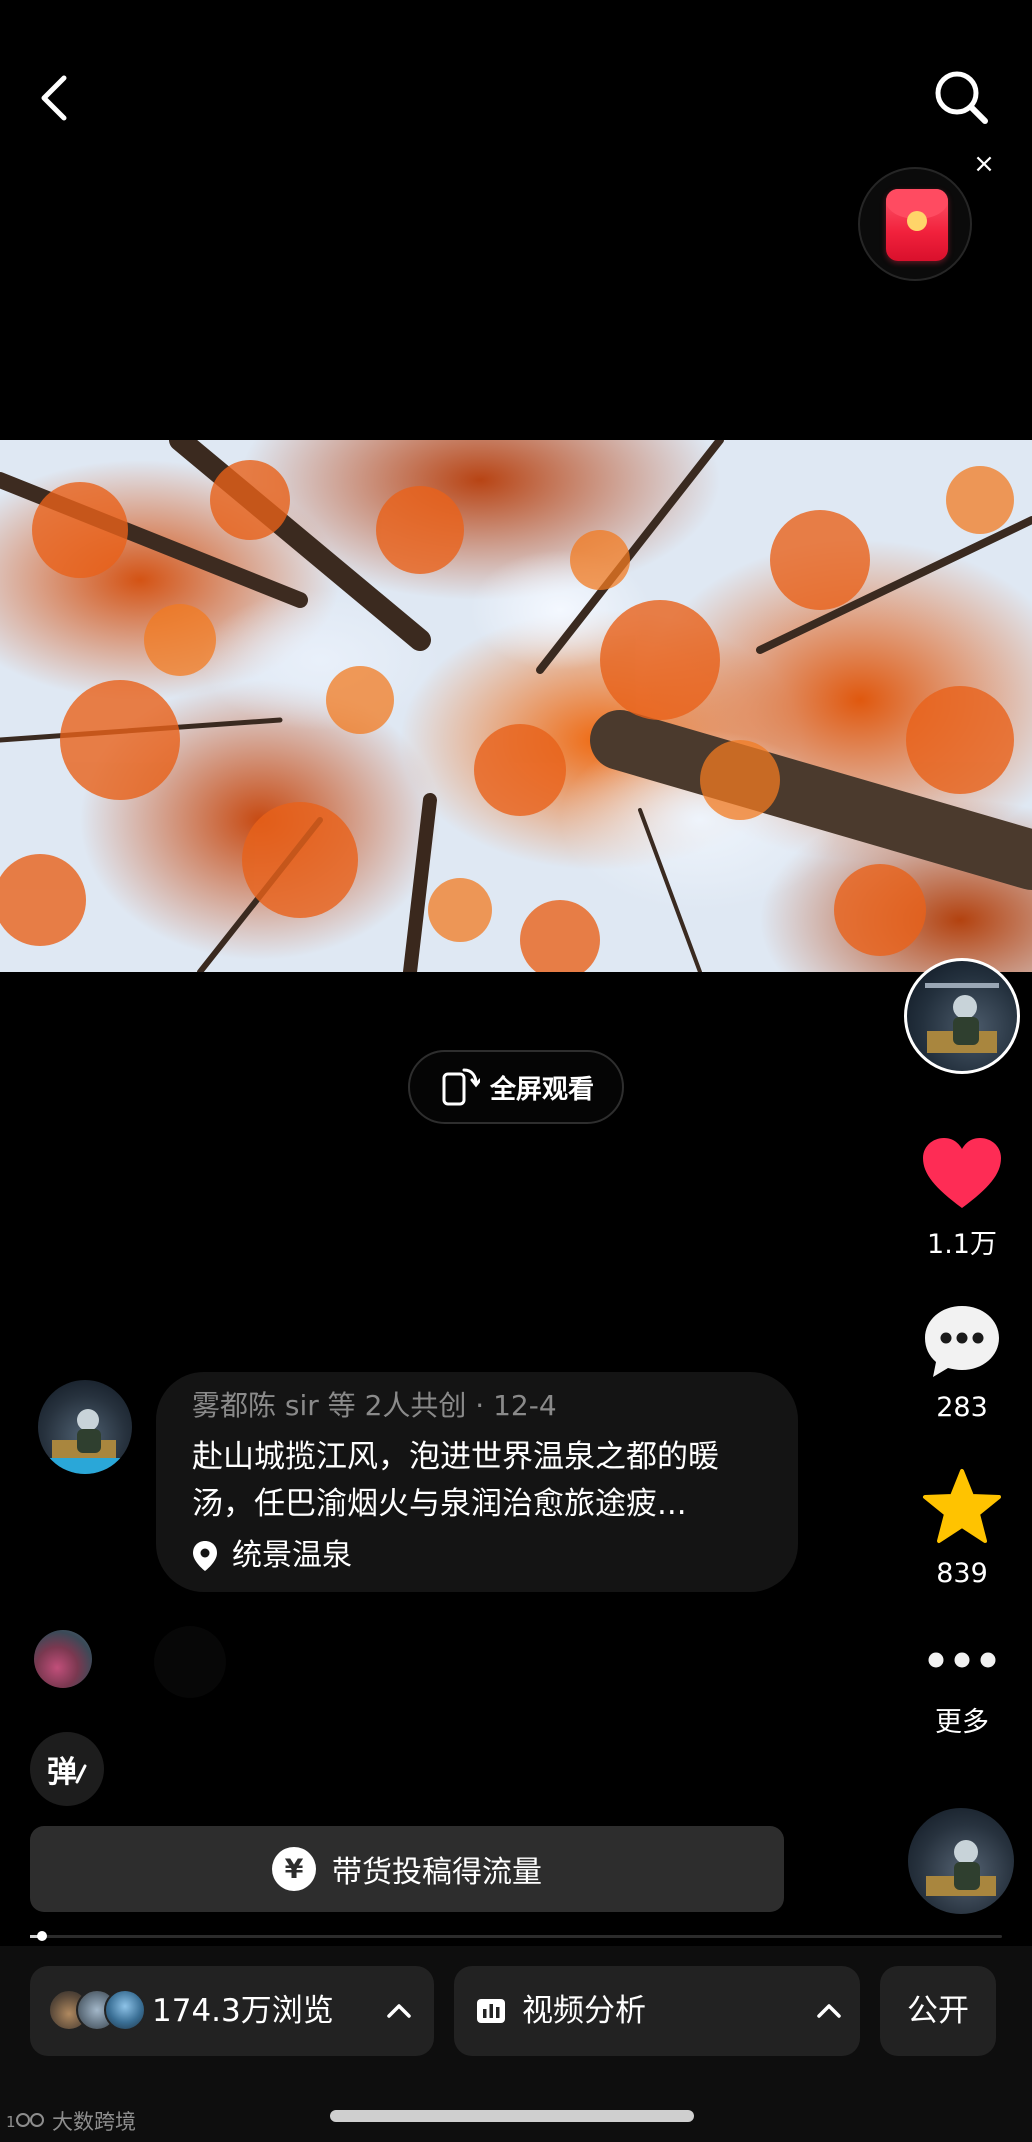 This screenshot has width=1032, height=2142. Describe the element at coordinates (962, 1341) in the screenshot. I see `comment-bubble-icon` at that location.